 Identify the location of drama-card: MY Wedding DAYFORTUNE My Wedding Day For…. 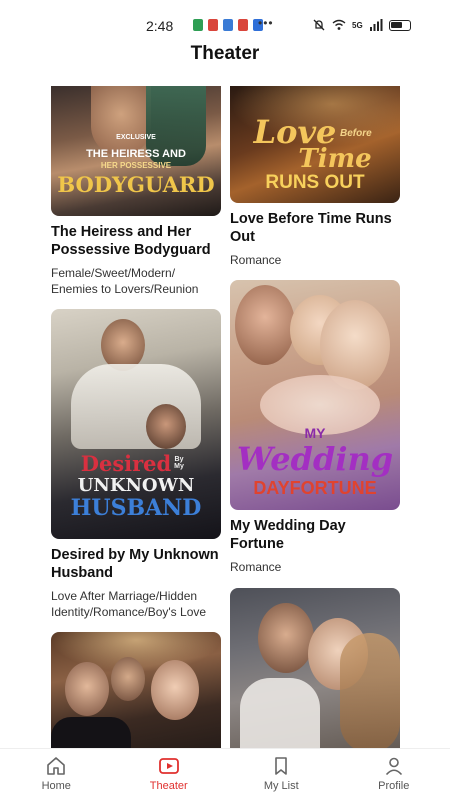
(315, 427).